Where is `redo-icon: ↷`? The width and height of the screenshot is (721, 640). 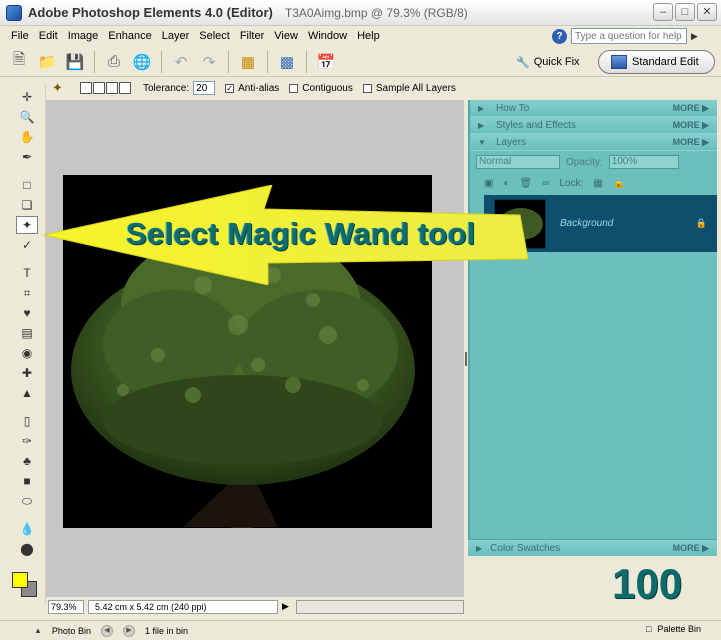 redo-icon: ↷ is located at coordinates (209, 62).